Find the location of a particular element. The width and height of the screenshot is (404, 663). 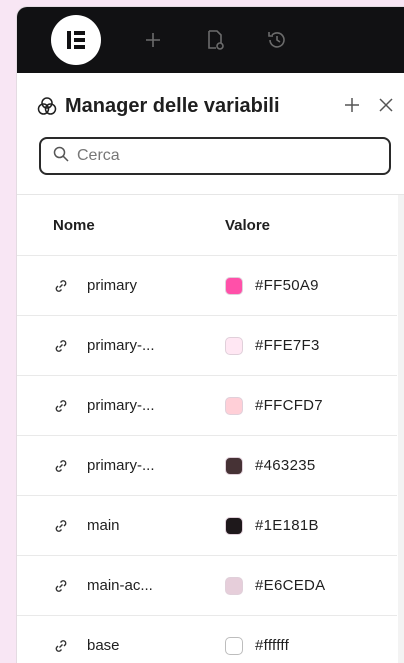

variable-value: #FFE7F3 is located at coordinates (287, 345).